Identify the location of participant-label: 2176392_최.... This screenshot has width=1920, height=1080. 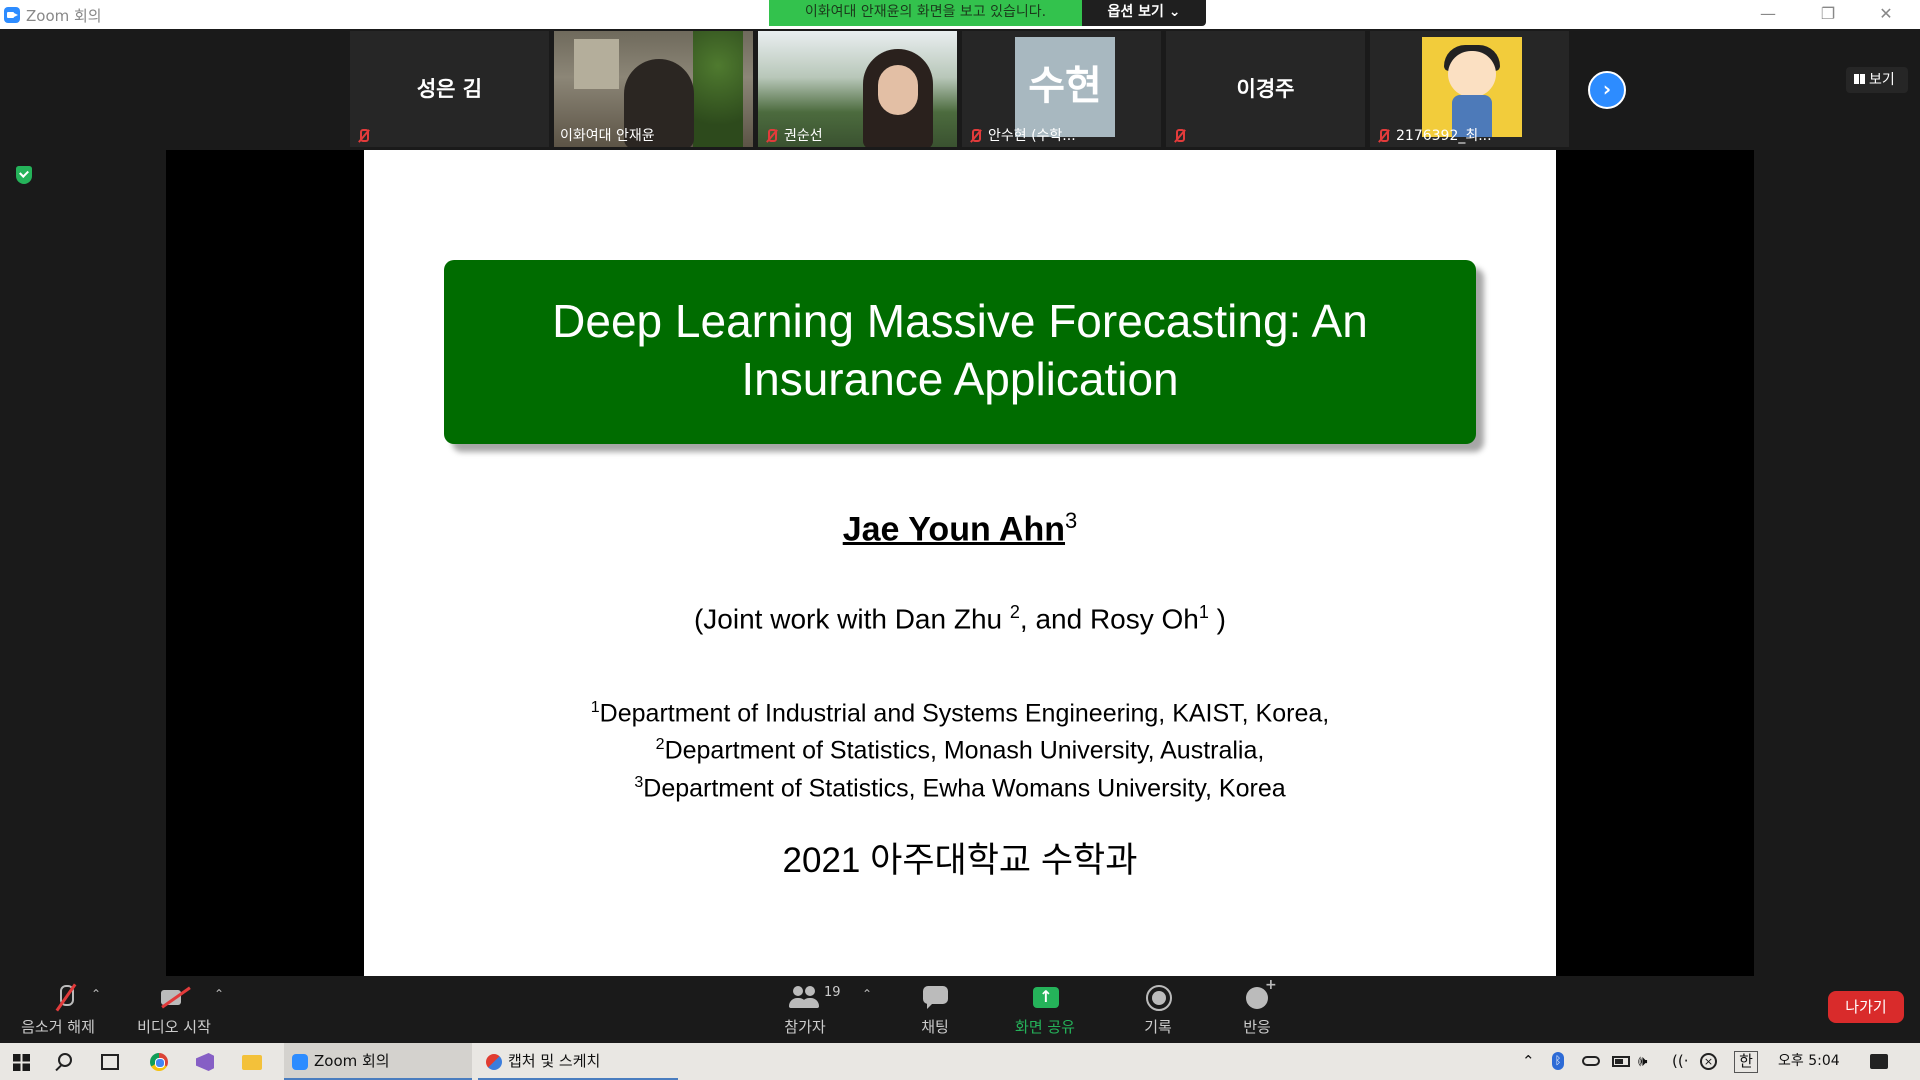
(1444, 136).